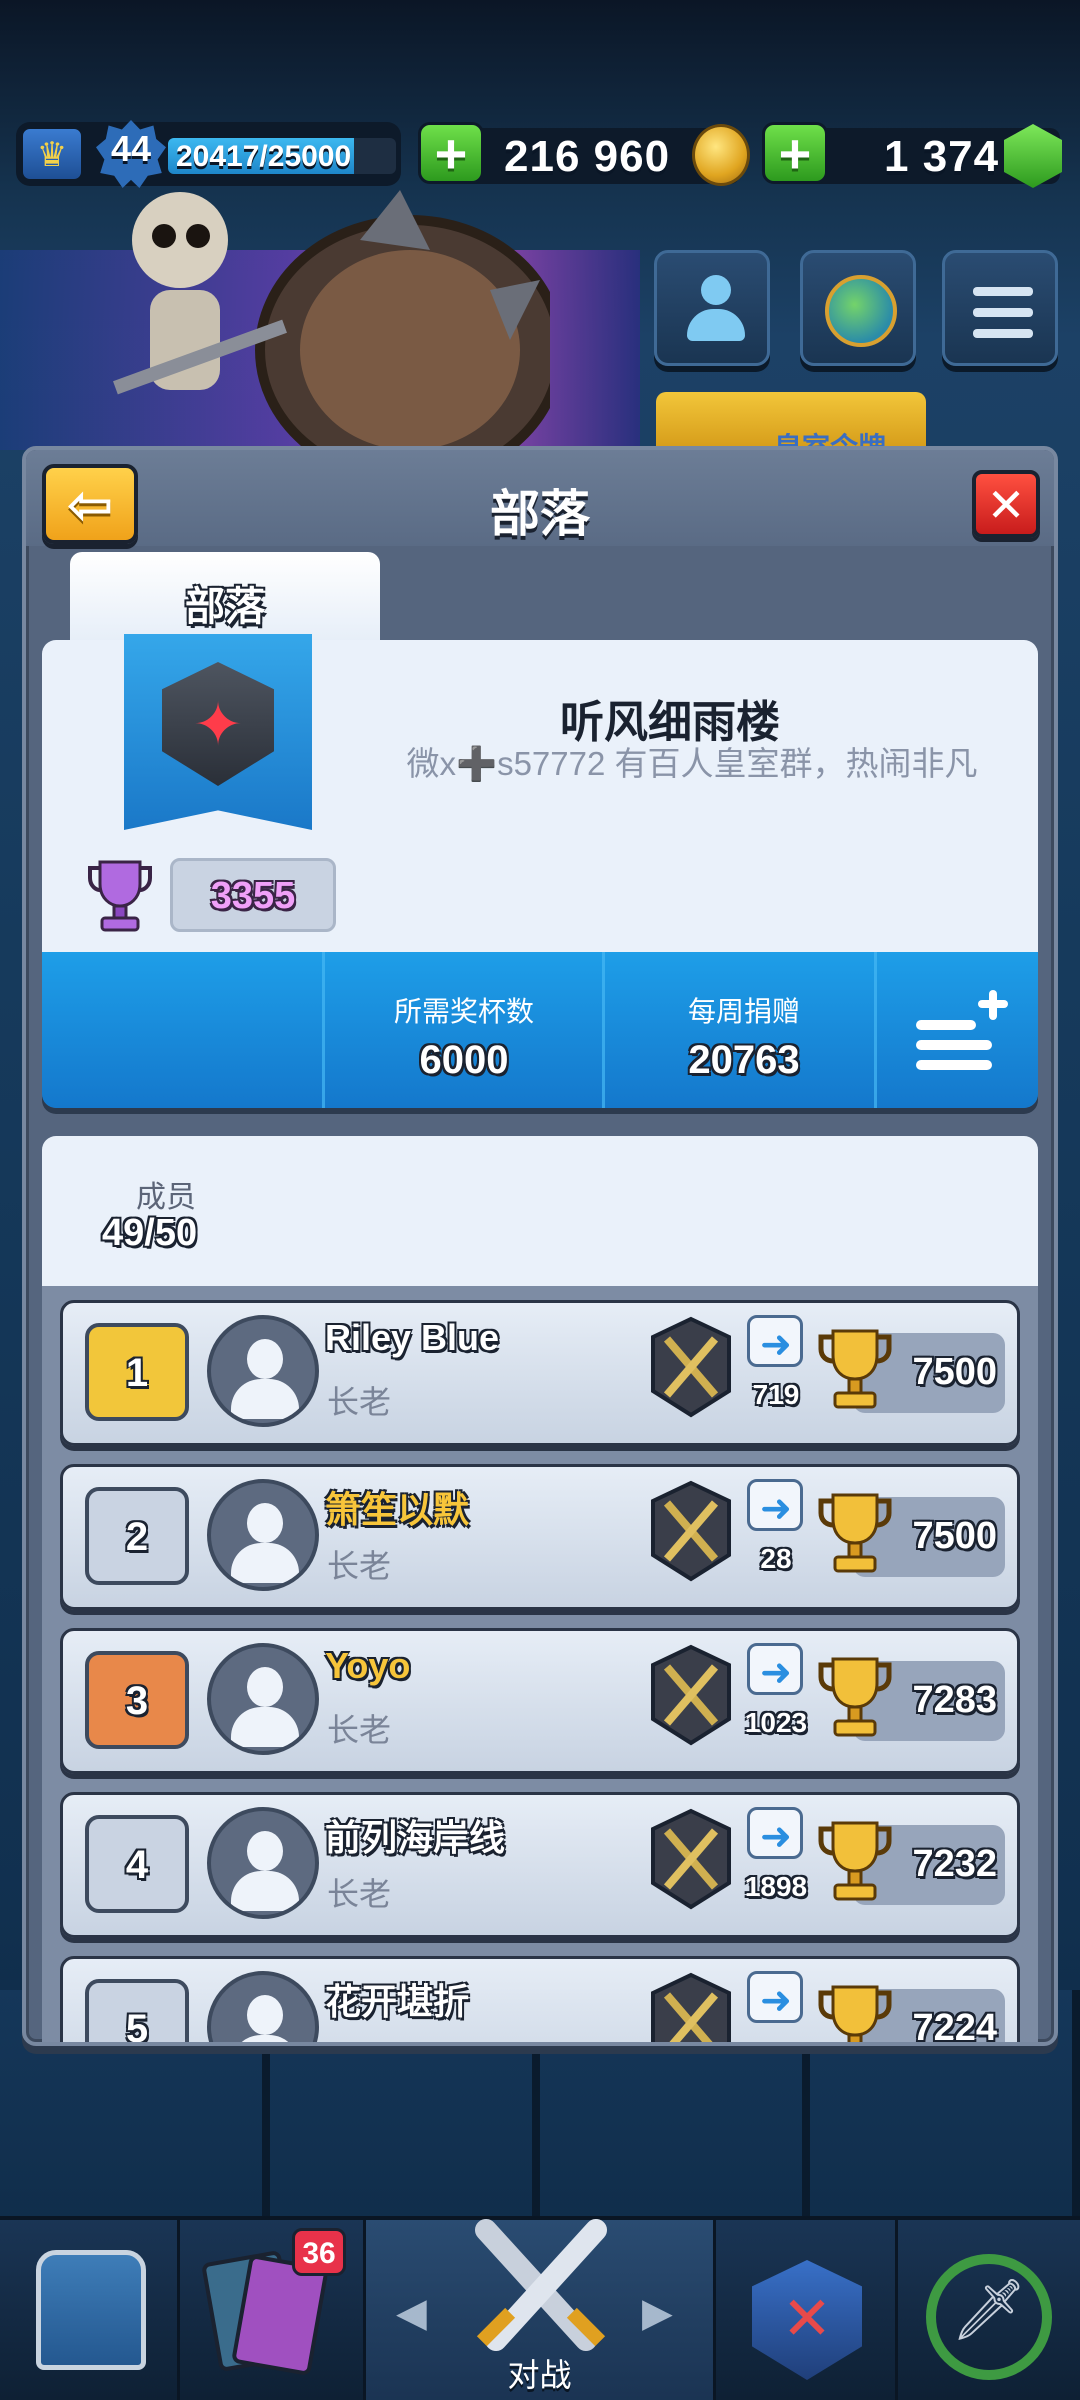 The image size is (1080, 2400). I want to click on bottom-navigation: 36 ◀ ▶ 对战, so click(540, 2308).